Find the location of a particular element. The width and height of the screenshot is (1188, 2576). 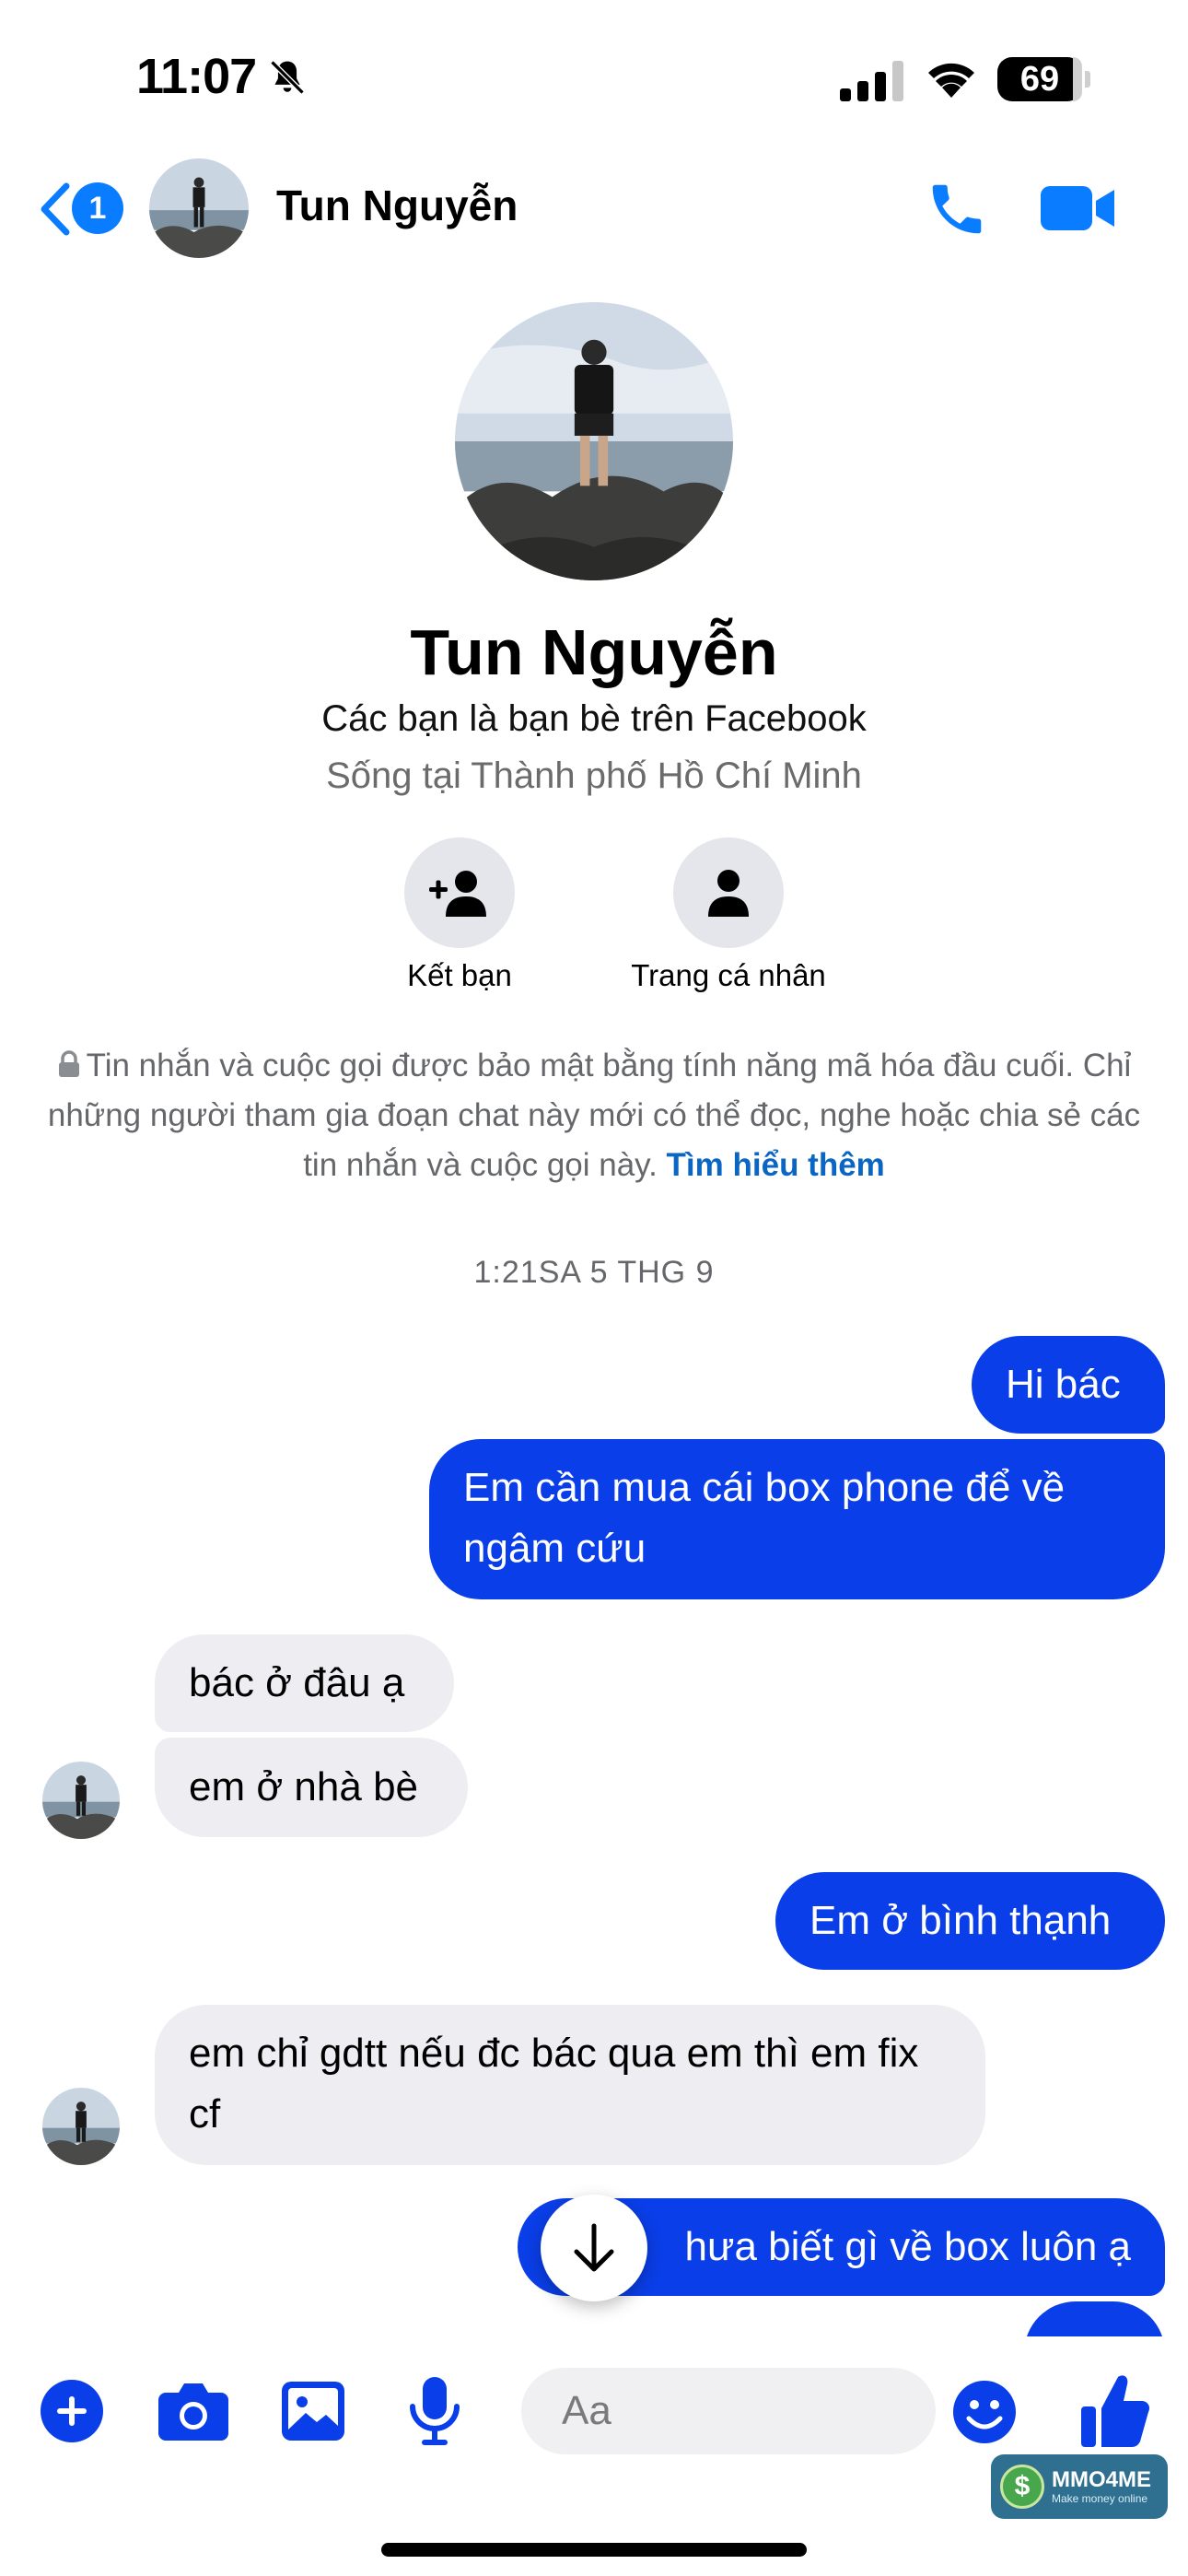

bell-slash-icon is located at coordinates (287, 77).